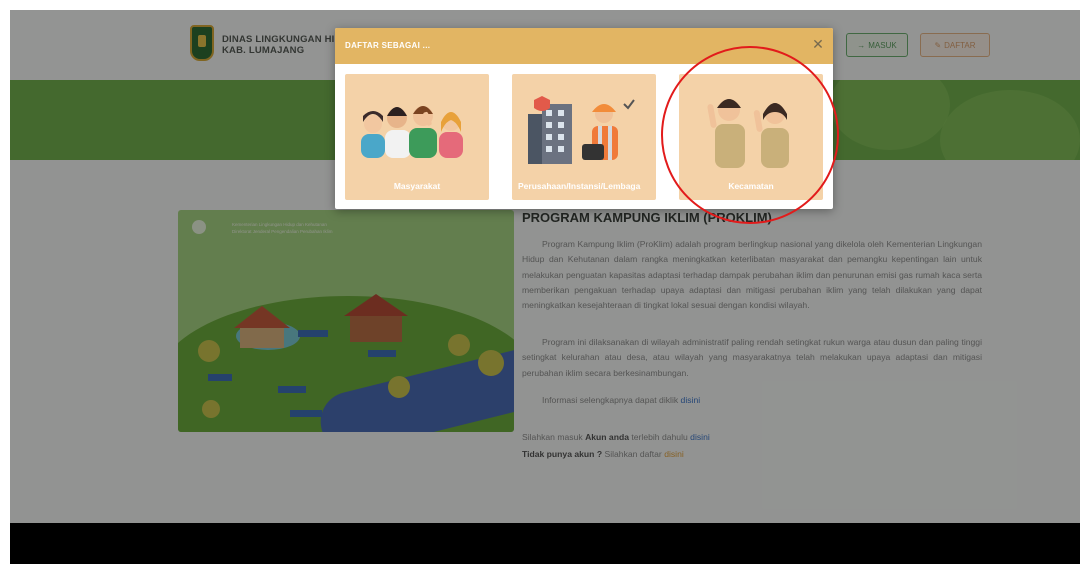  I want to click on highlight-annotation-circle, so click(750, 135).